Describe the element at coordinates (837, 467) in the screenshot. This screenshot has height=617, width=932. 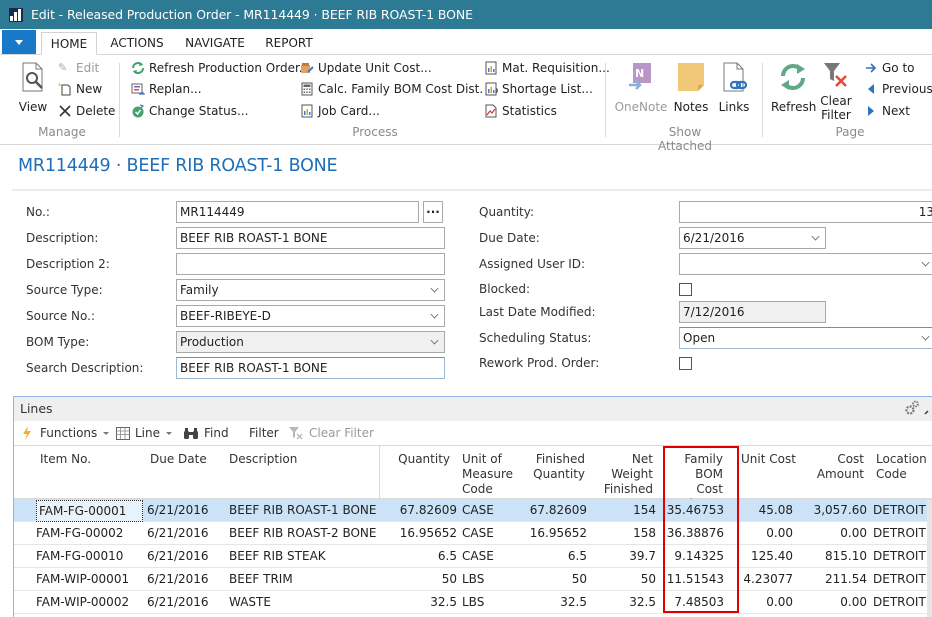
I see `col-header-cost-amount: Cost Amount` at that location.